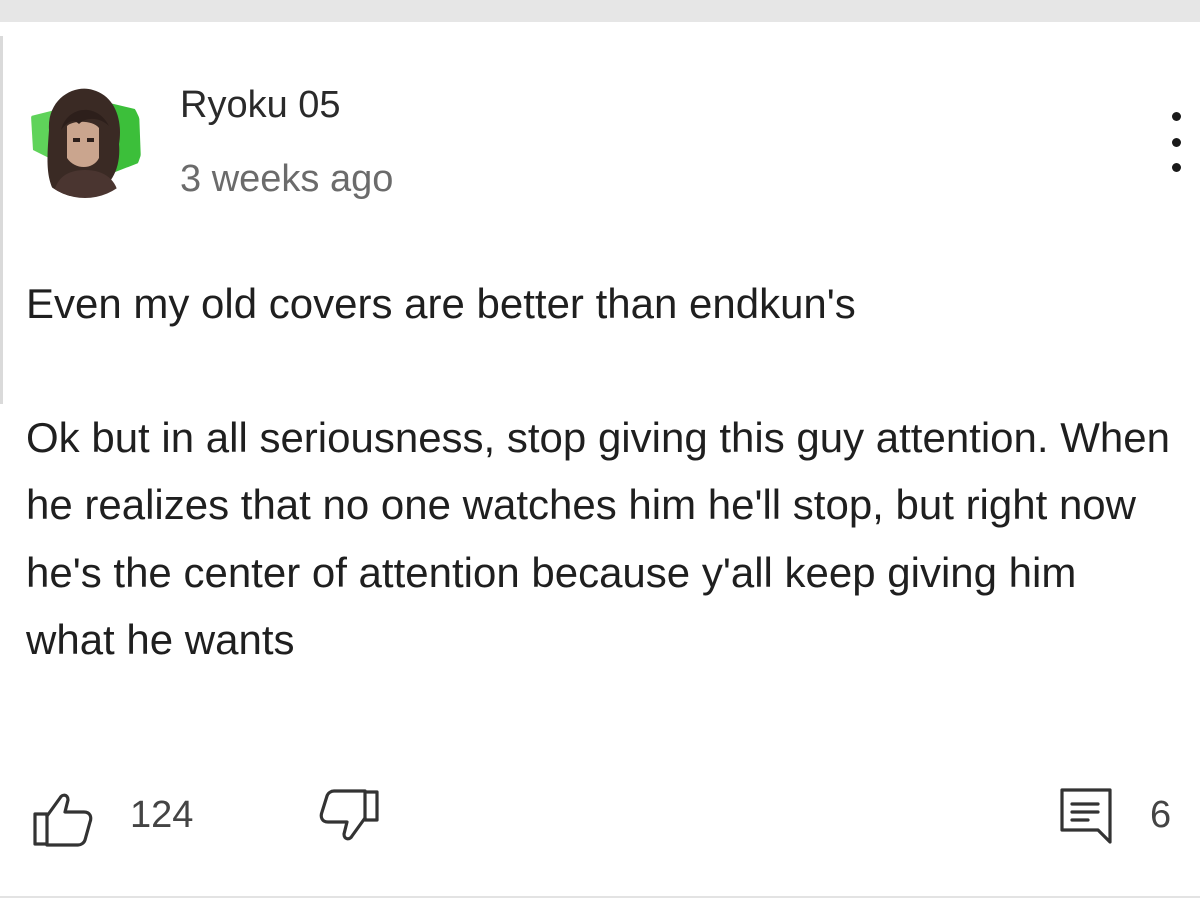 This screenshot has width=1200, height=900. Describe the element at coordinates (349, 815) in the screenshot. I see `thumbs-down-glyph` at that location.